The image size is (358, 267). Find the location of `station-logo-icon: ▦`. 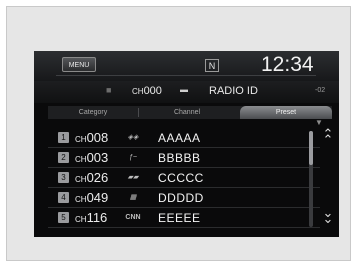

station-logo-icon: ▦ is located at coordinates (133, 197).